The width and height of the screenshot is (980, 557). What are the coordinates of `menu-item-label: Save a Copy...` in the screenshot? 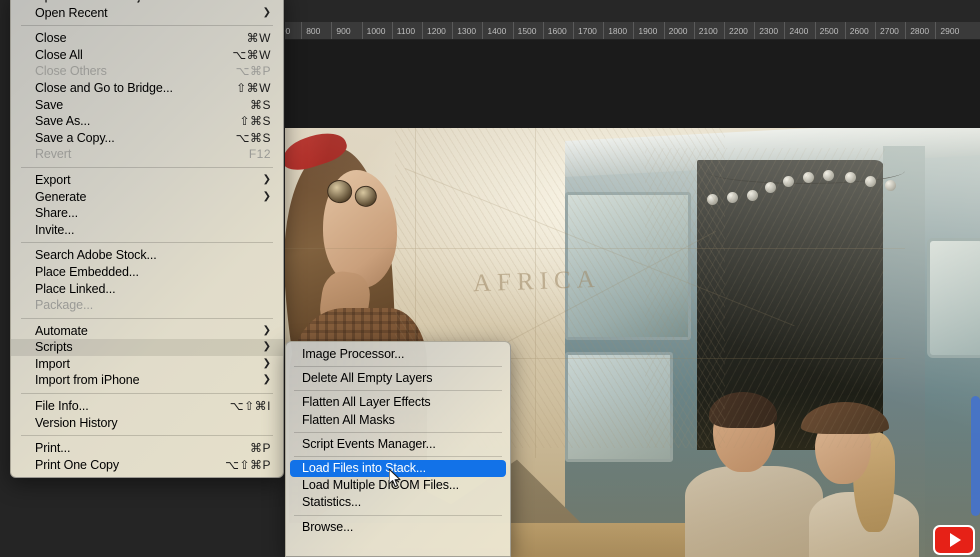 It's located at (75, 137).